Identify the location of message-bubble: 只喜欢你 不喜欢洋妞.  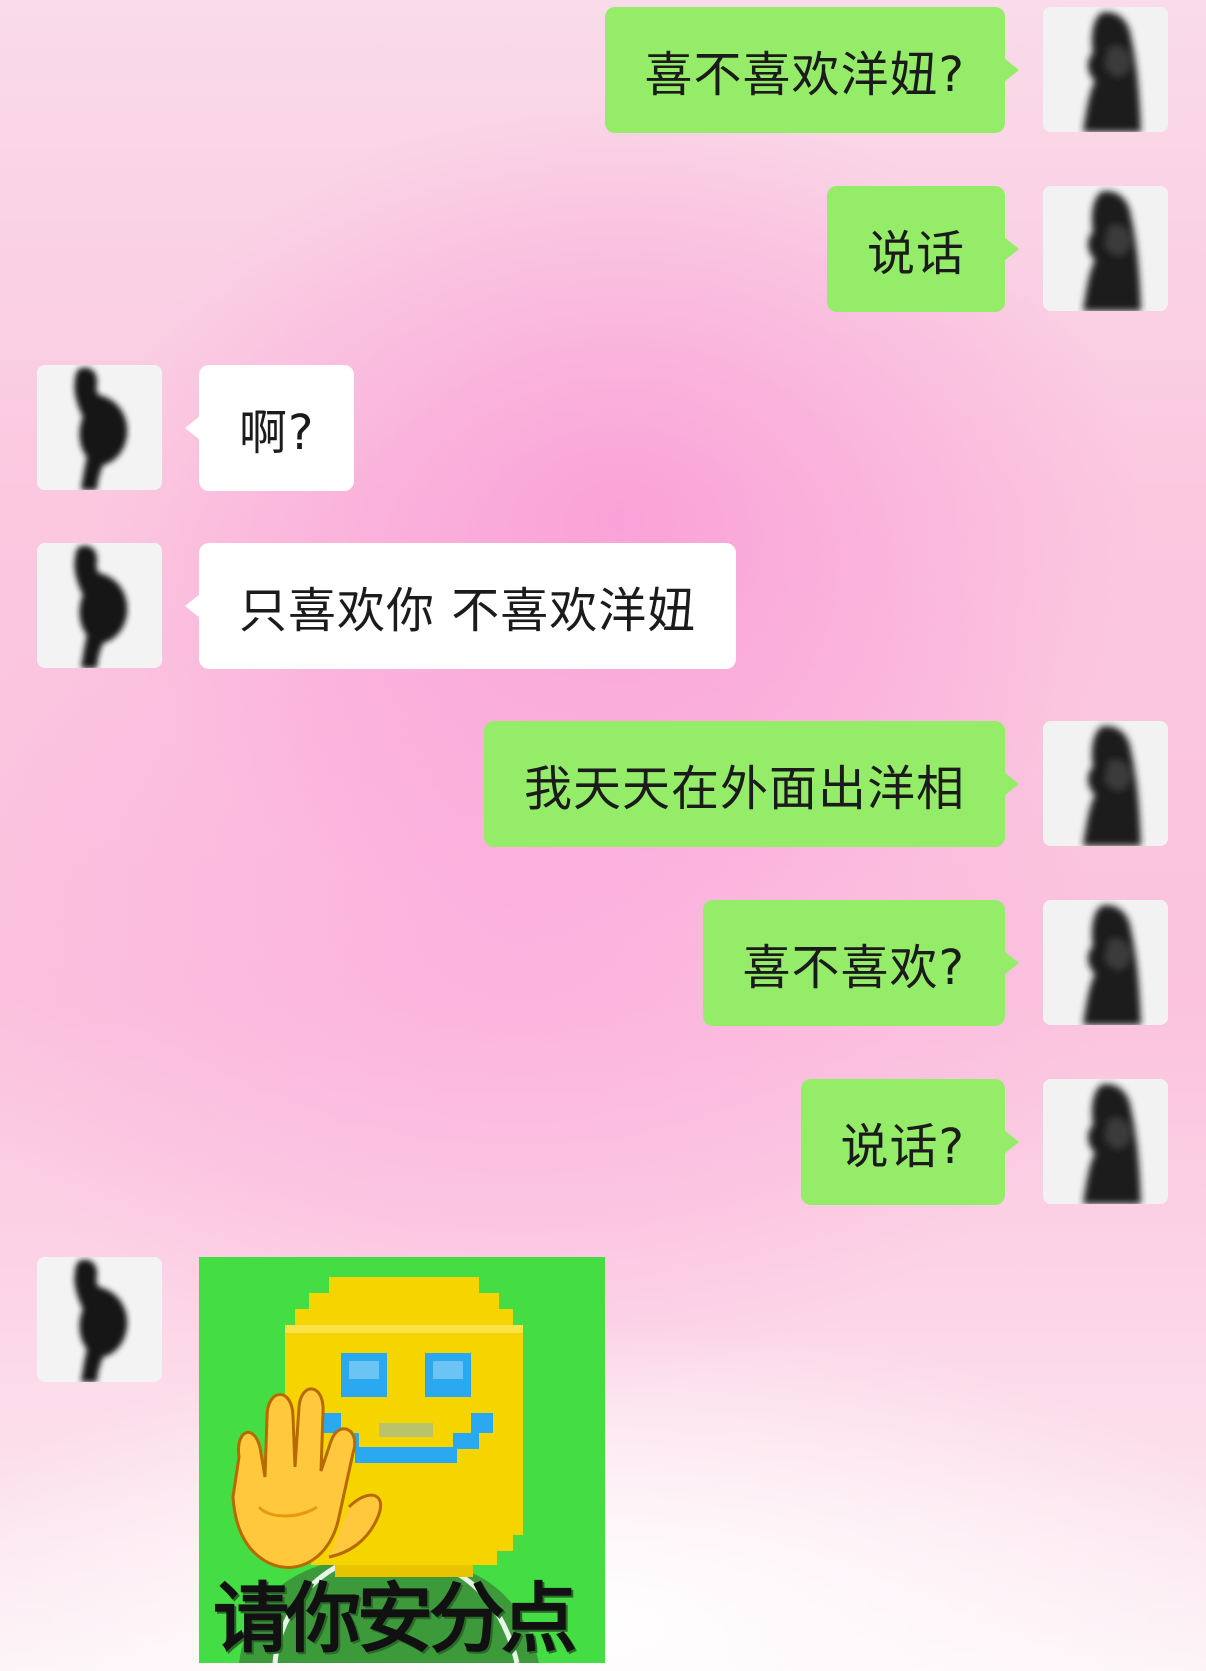
(460, 606).